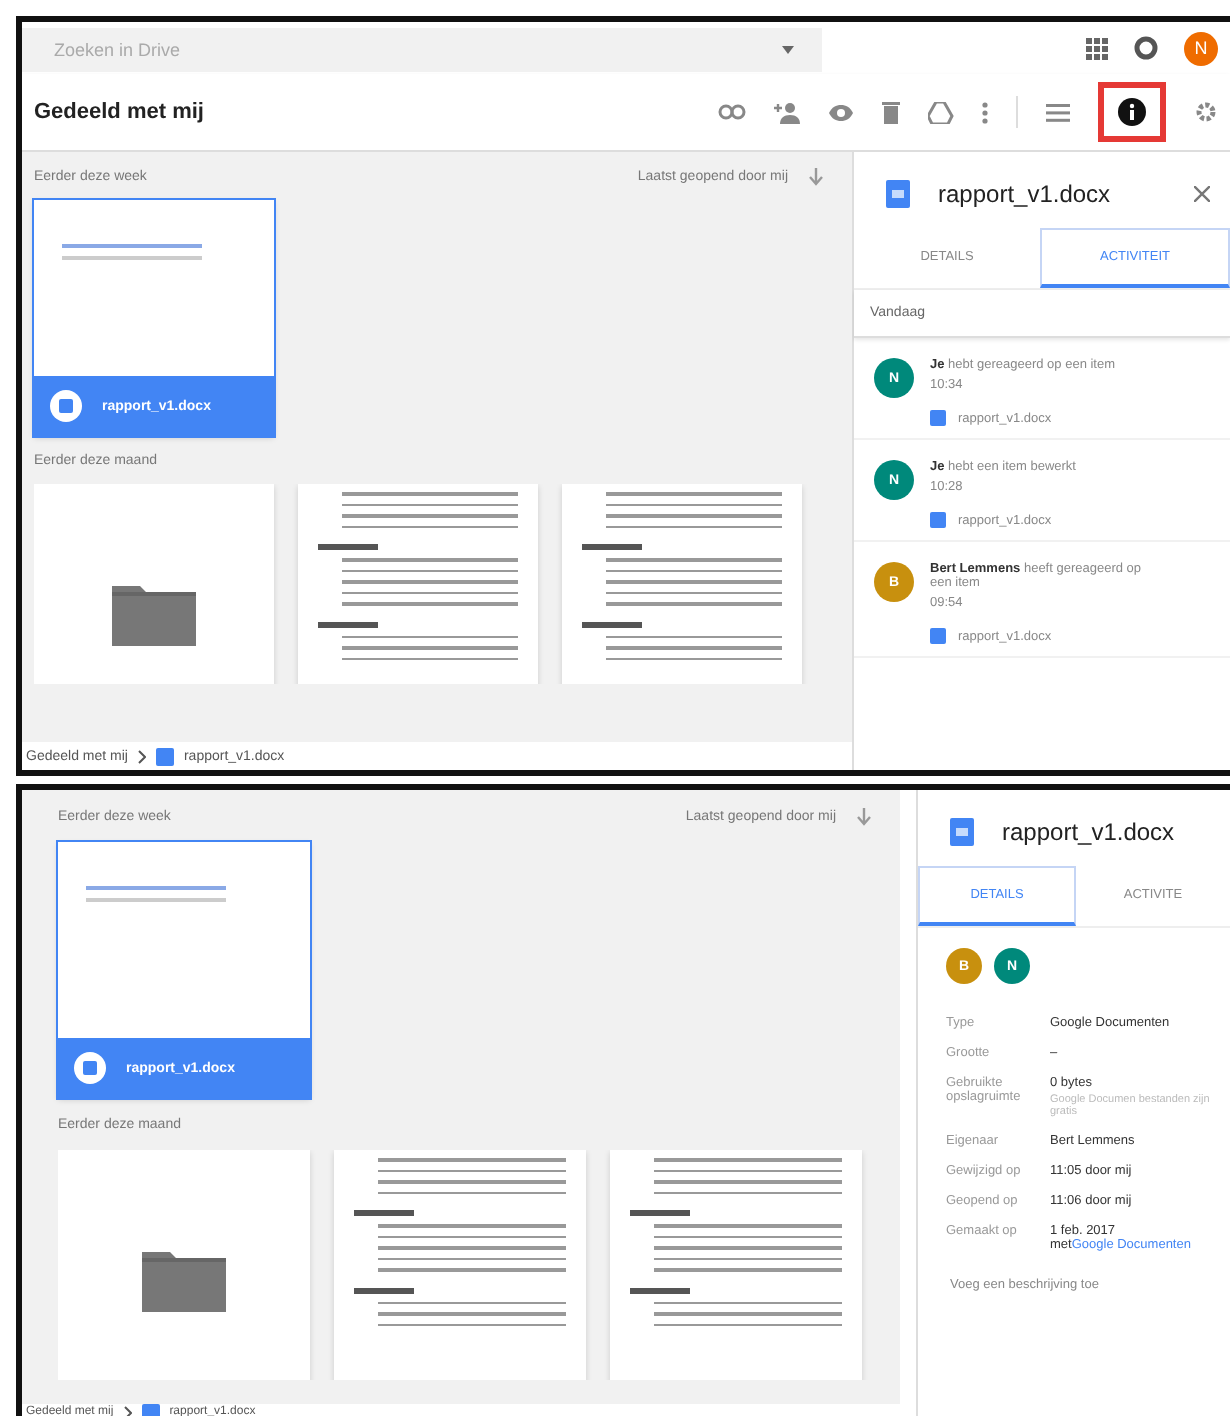 The width and height of the screenshot is (1230, 1416). I want to click on info-icon, so click(1132, 112).